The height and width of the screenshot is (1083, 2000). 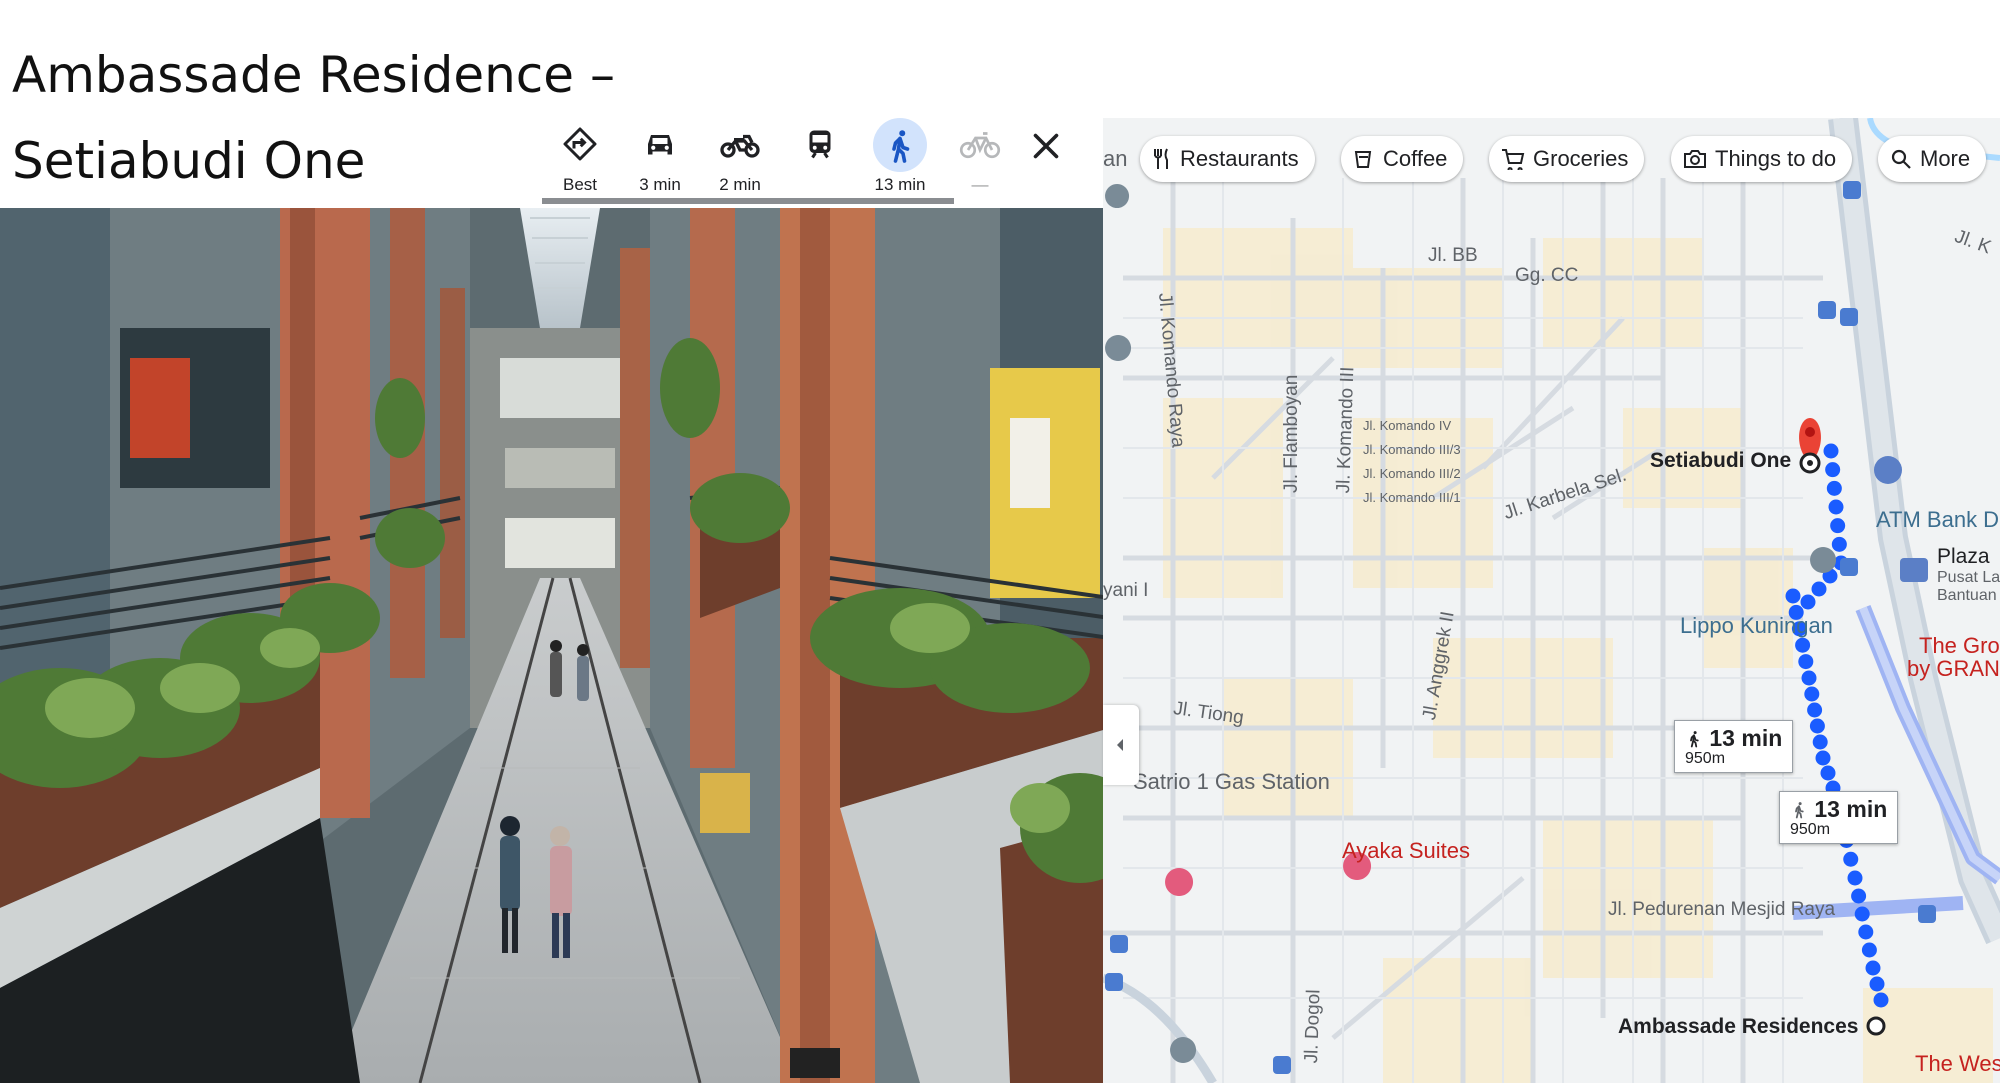 I want to click on chip-groceries: Groceries, so click(x=1567, y=159).